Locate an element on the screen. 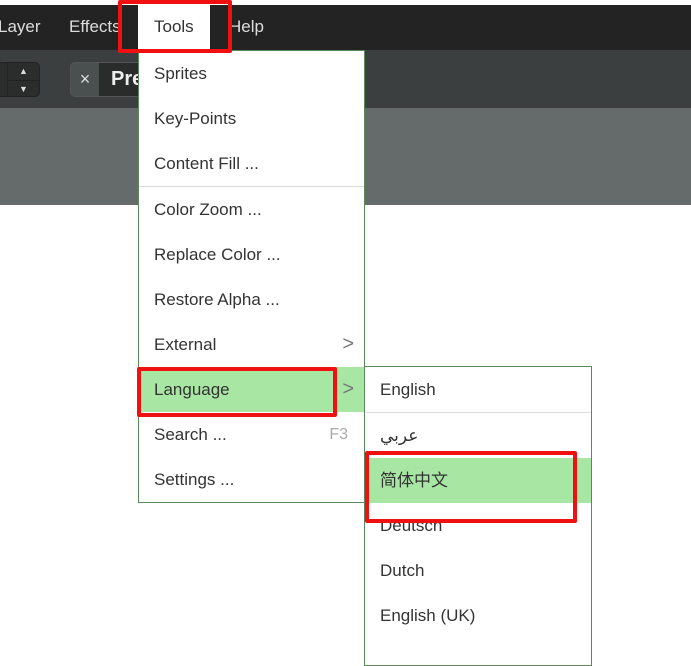 This screenshot has width=691, height=666. menu-item-label: External is located at coordinates (185, 344).